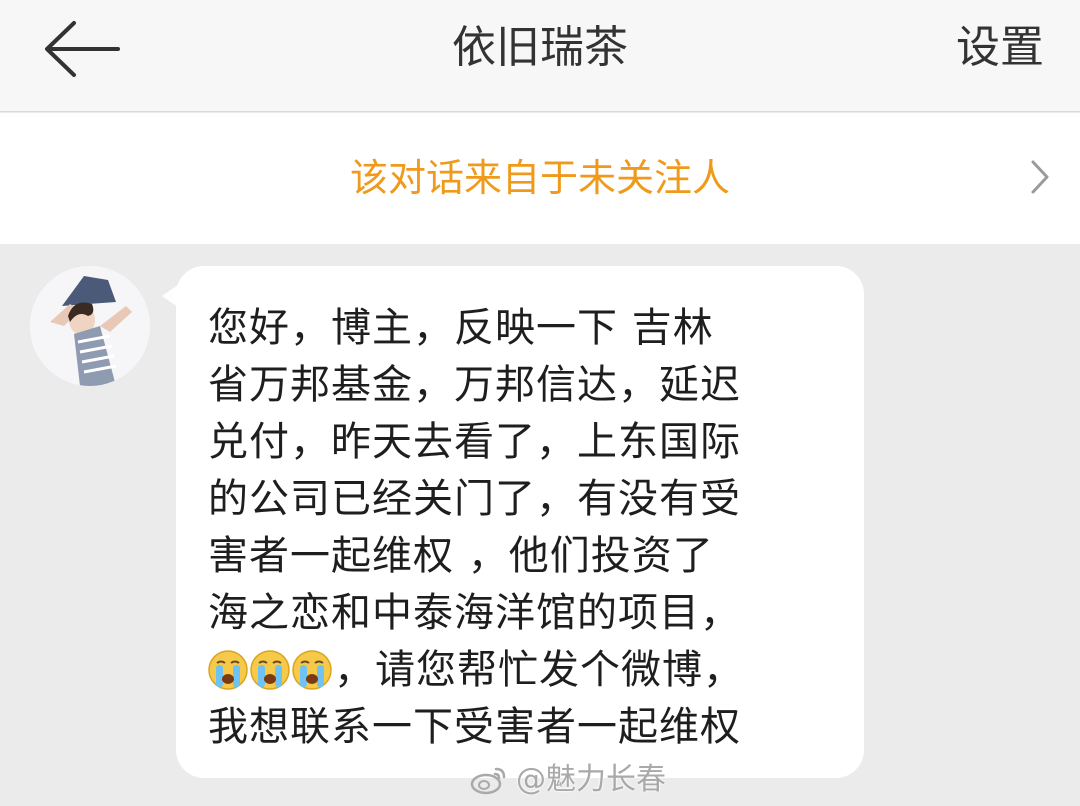 The width and height of the screenshot is (1080, 806). What do you see at coordinates (540, 47) in the screenshot?
I see `page-title: 依旧瑞茶` at bounding box center [540, 47].